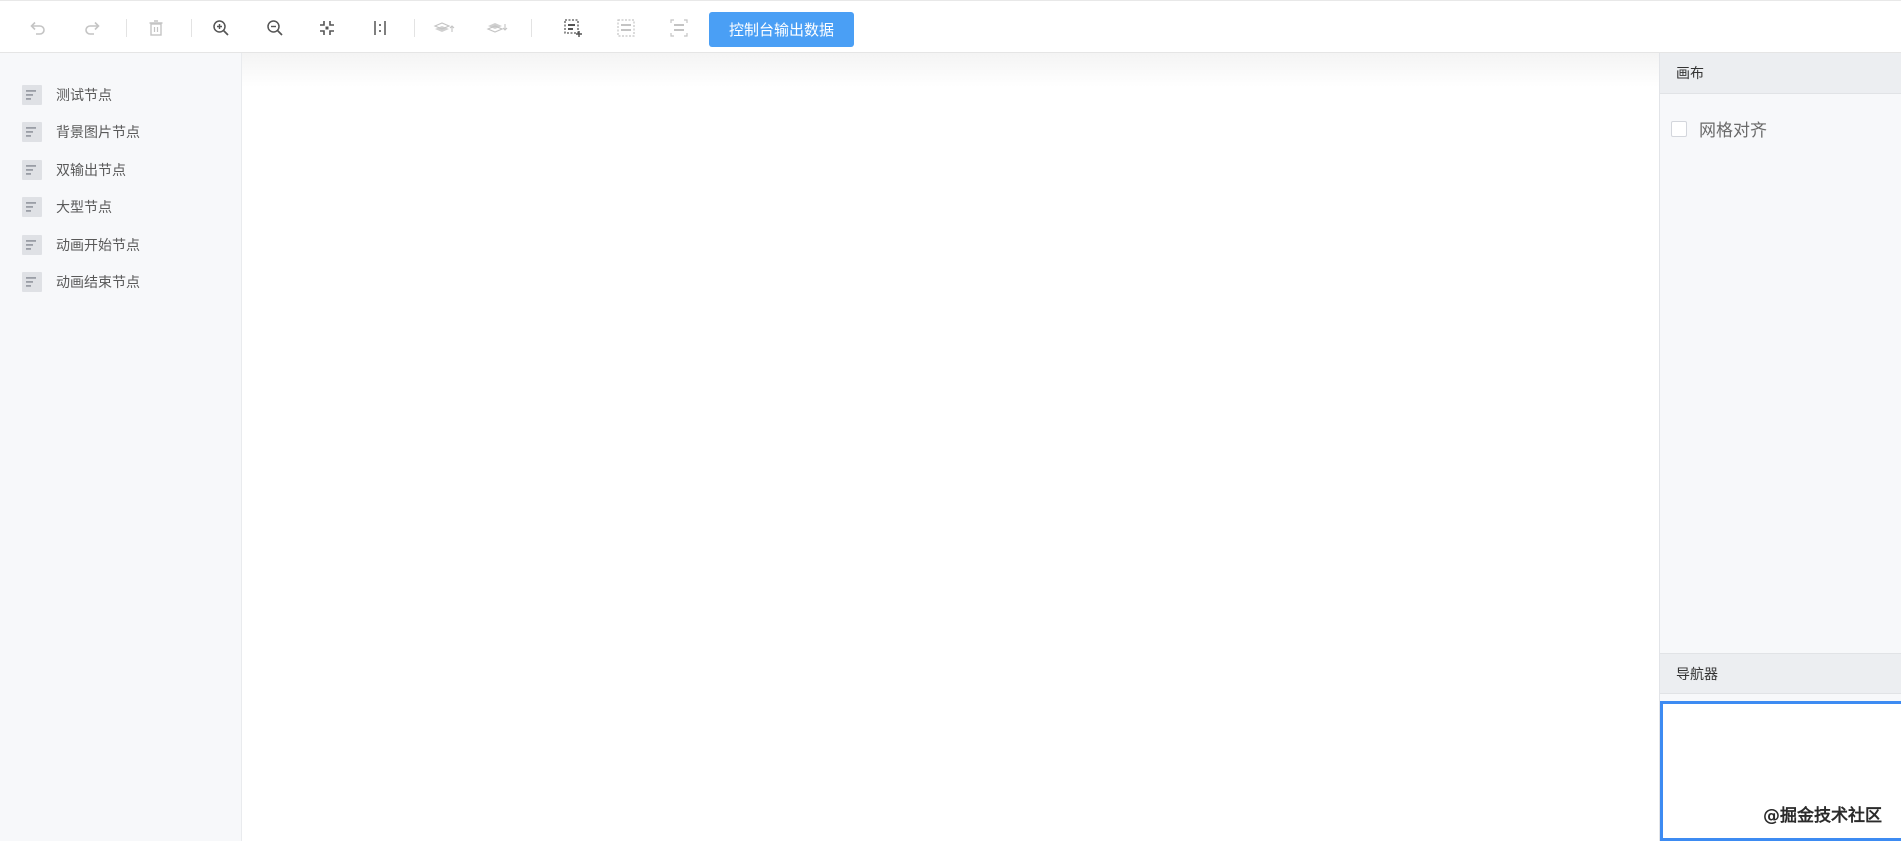  What do you see at coordinates (275, 28) in the screenshot?
I see `zoom-out-icon` at bounding box center [275, 28].